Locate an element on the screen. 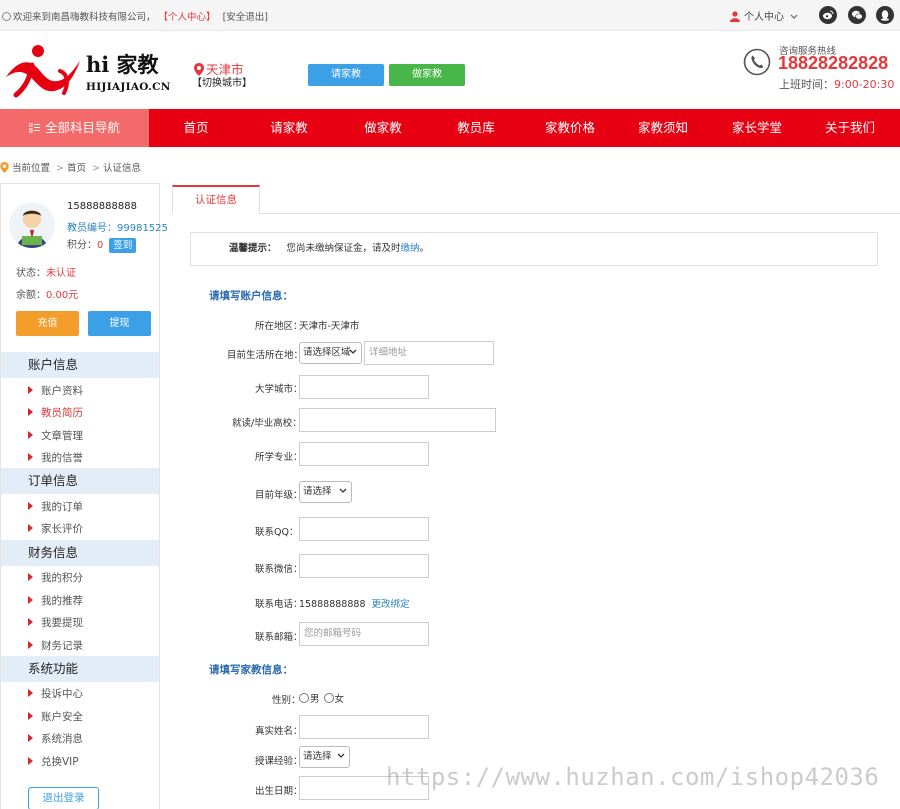  breadcrumb: 当前位置 > 首页 > 认证信息 is located at coordinates (70, 167).